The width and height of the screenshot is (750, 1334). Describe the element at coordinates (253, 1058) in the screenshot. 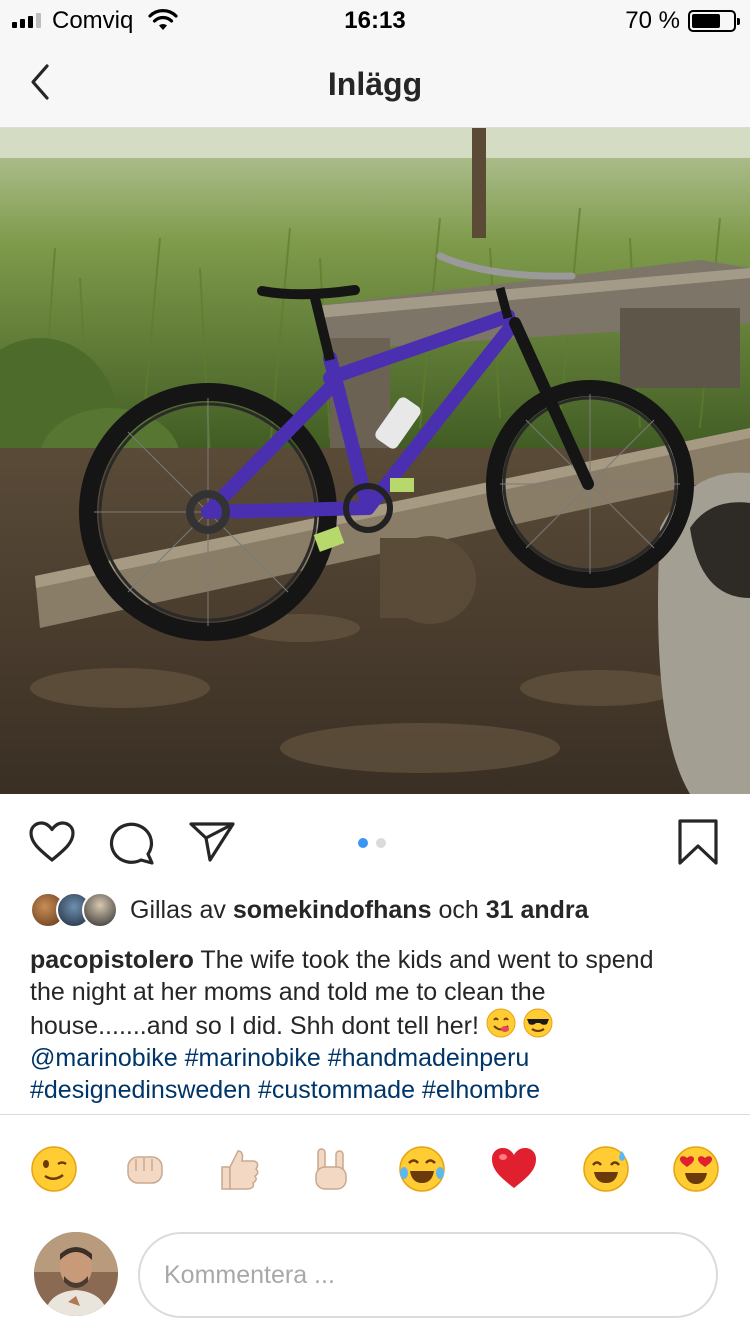

I see `caption-hashtag: #marinobike` at that location.